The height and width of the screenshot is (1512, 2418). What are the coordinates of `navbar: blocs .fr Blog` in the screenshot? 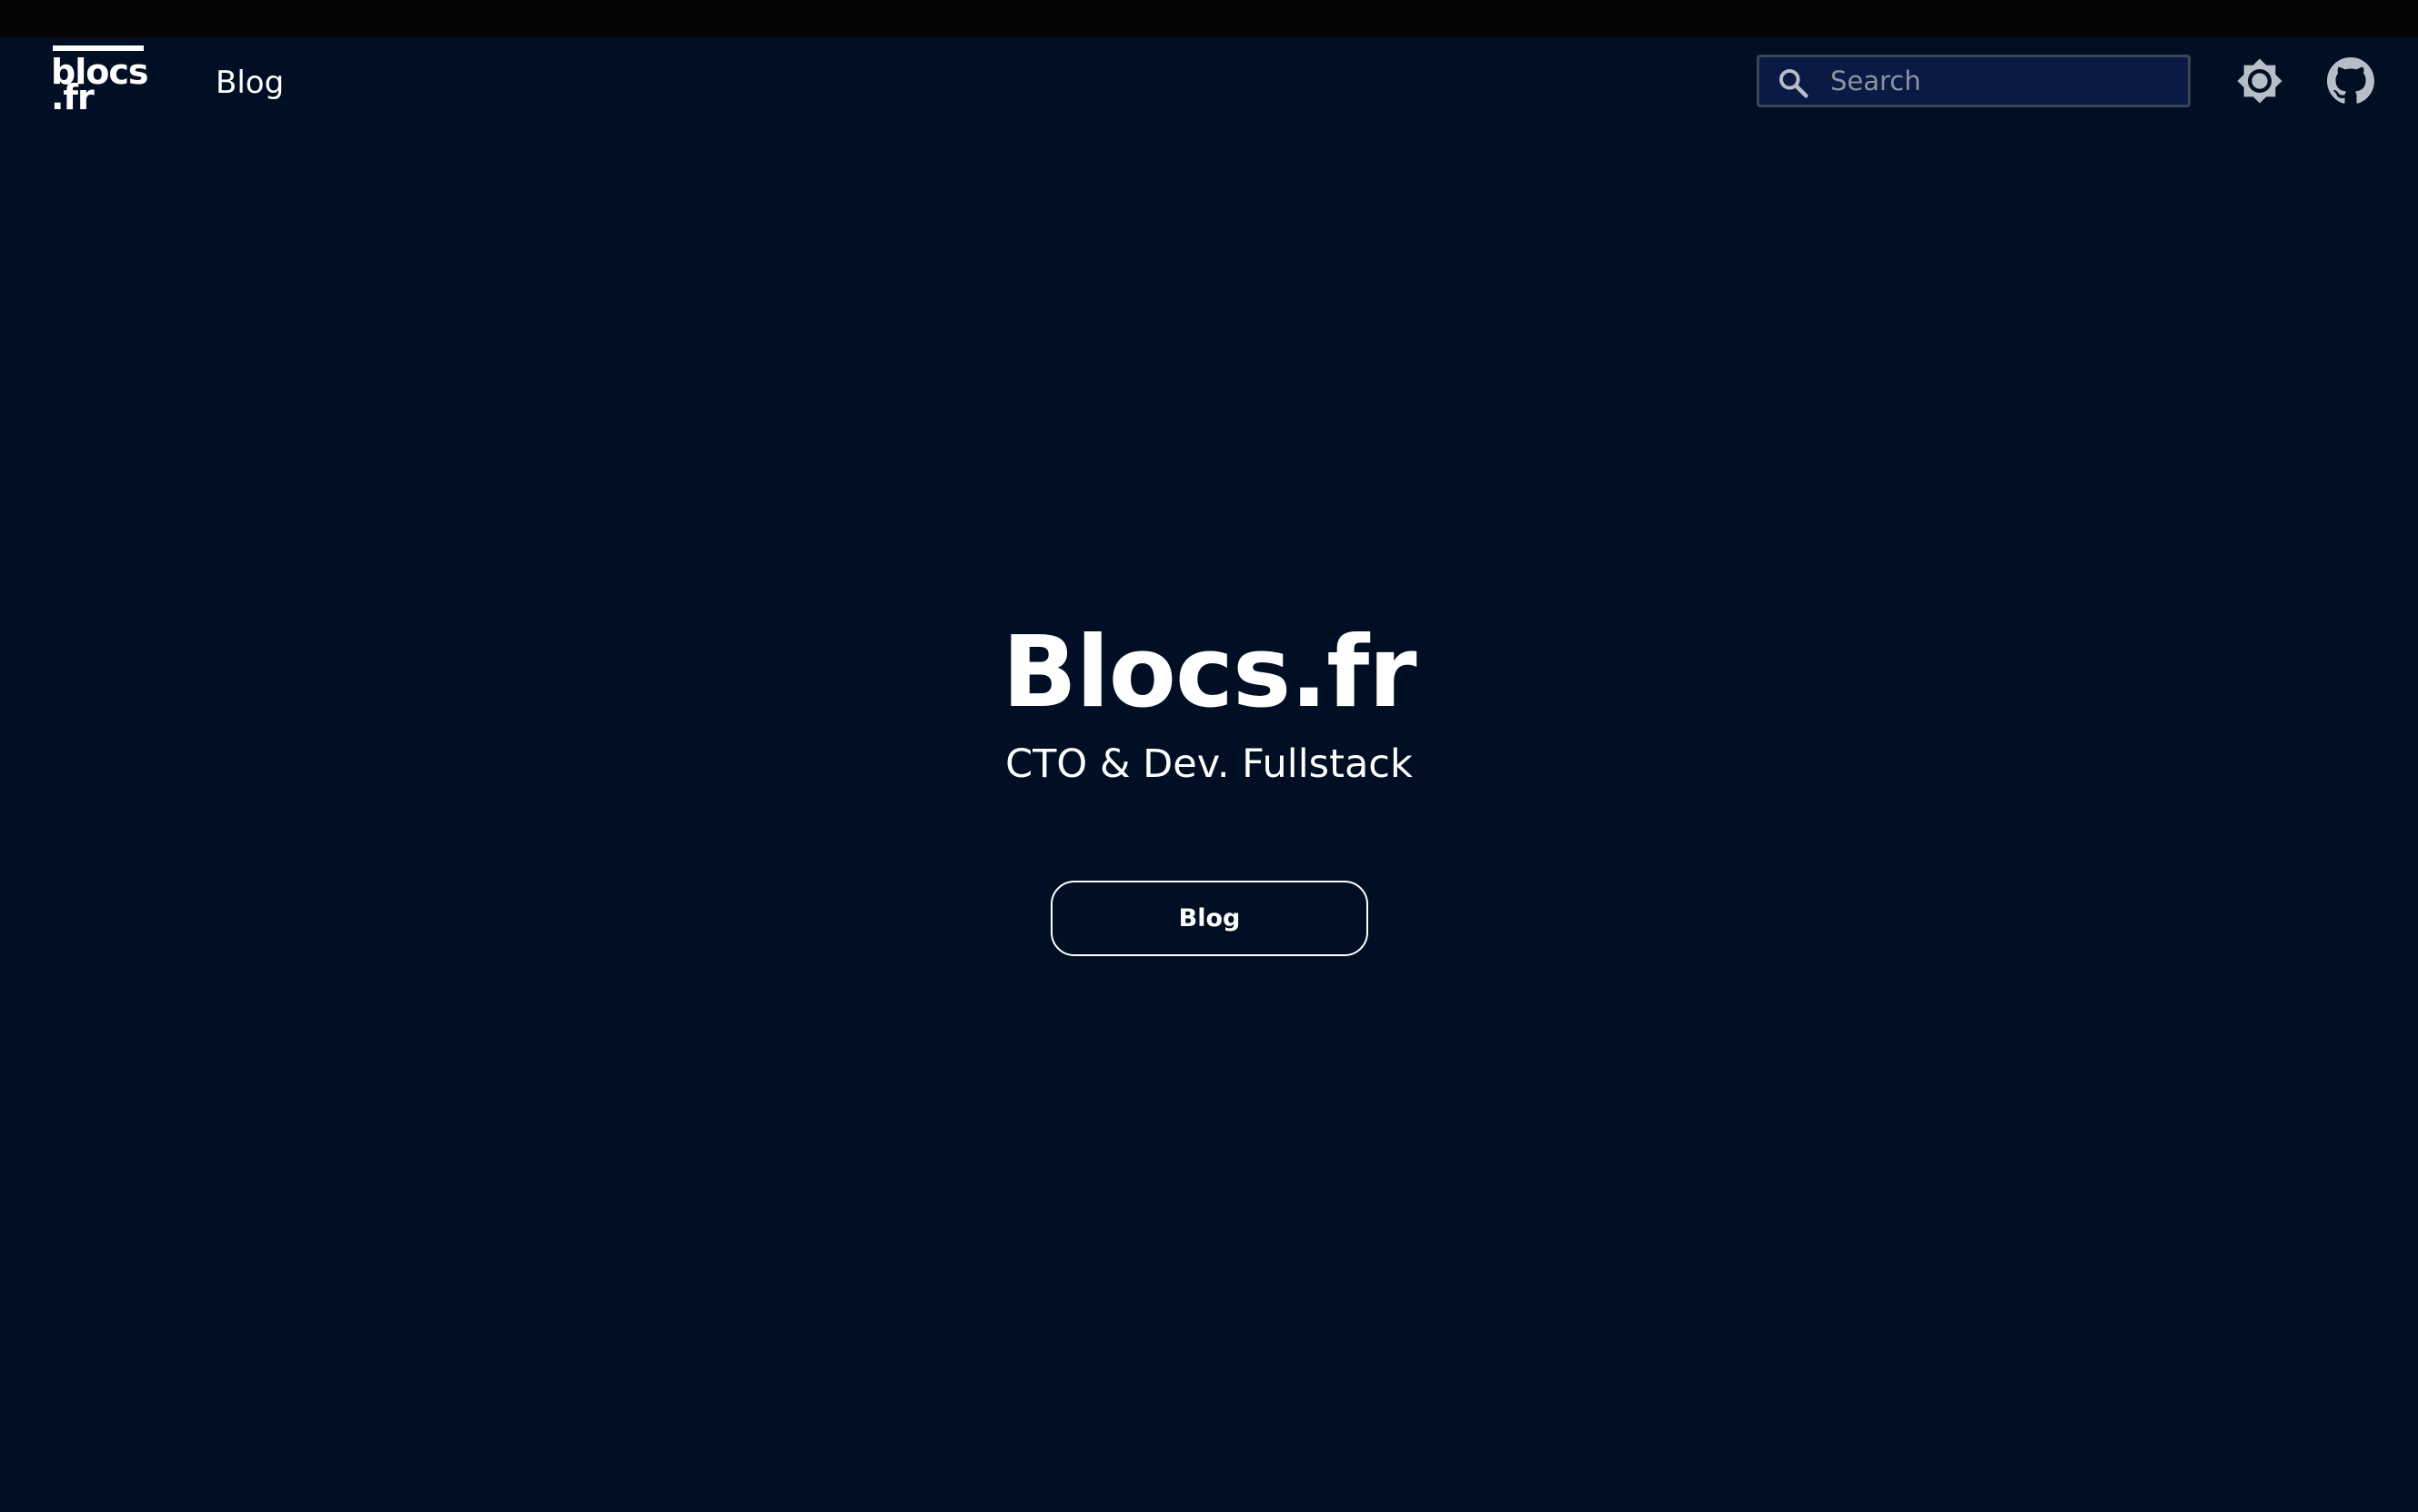 It's located at (1209, 82).